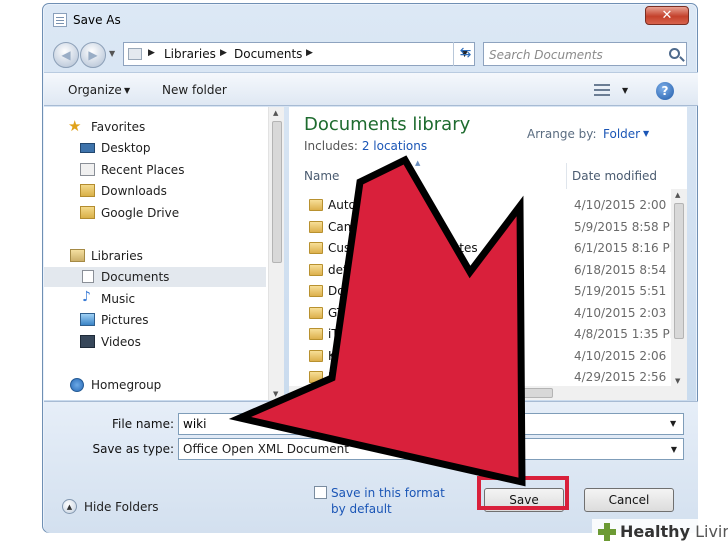 The image size is (728, 546). What do you see at coordinates (370, 20) in the screenshot?
I see `title-bar: Save As ✕` at bounding box center [370, 20].